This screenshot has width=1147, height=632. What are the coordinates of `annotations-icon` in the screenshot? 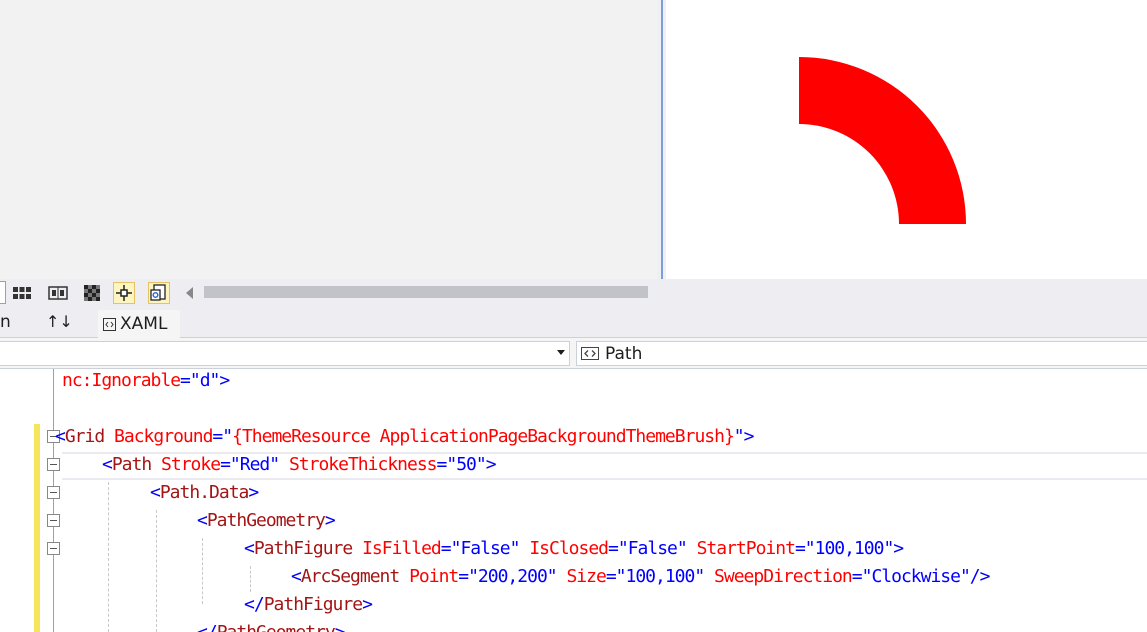 It's located at (159, 293).